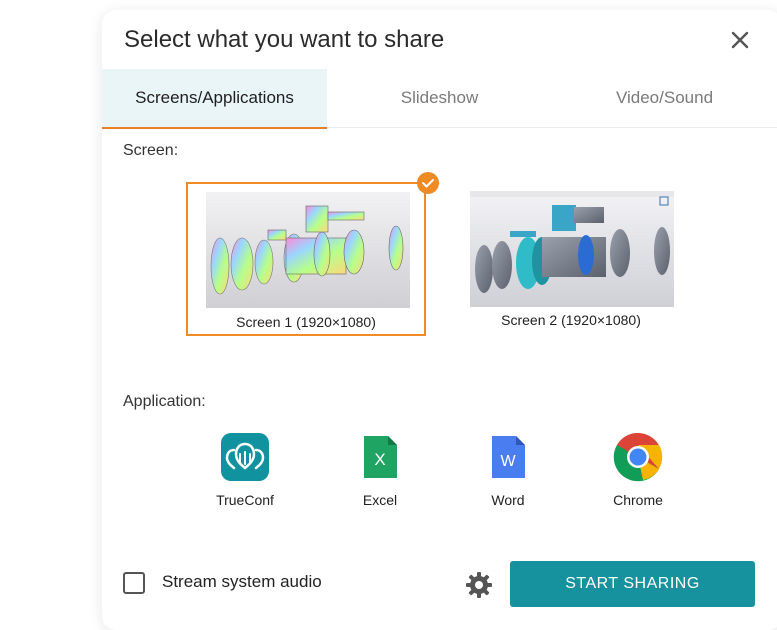 The image size is (777, 630). I want to click on app-chrome: Chrome, so click(638, 477).